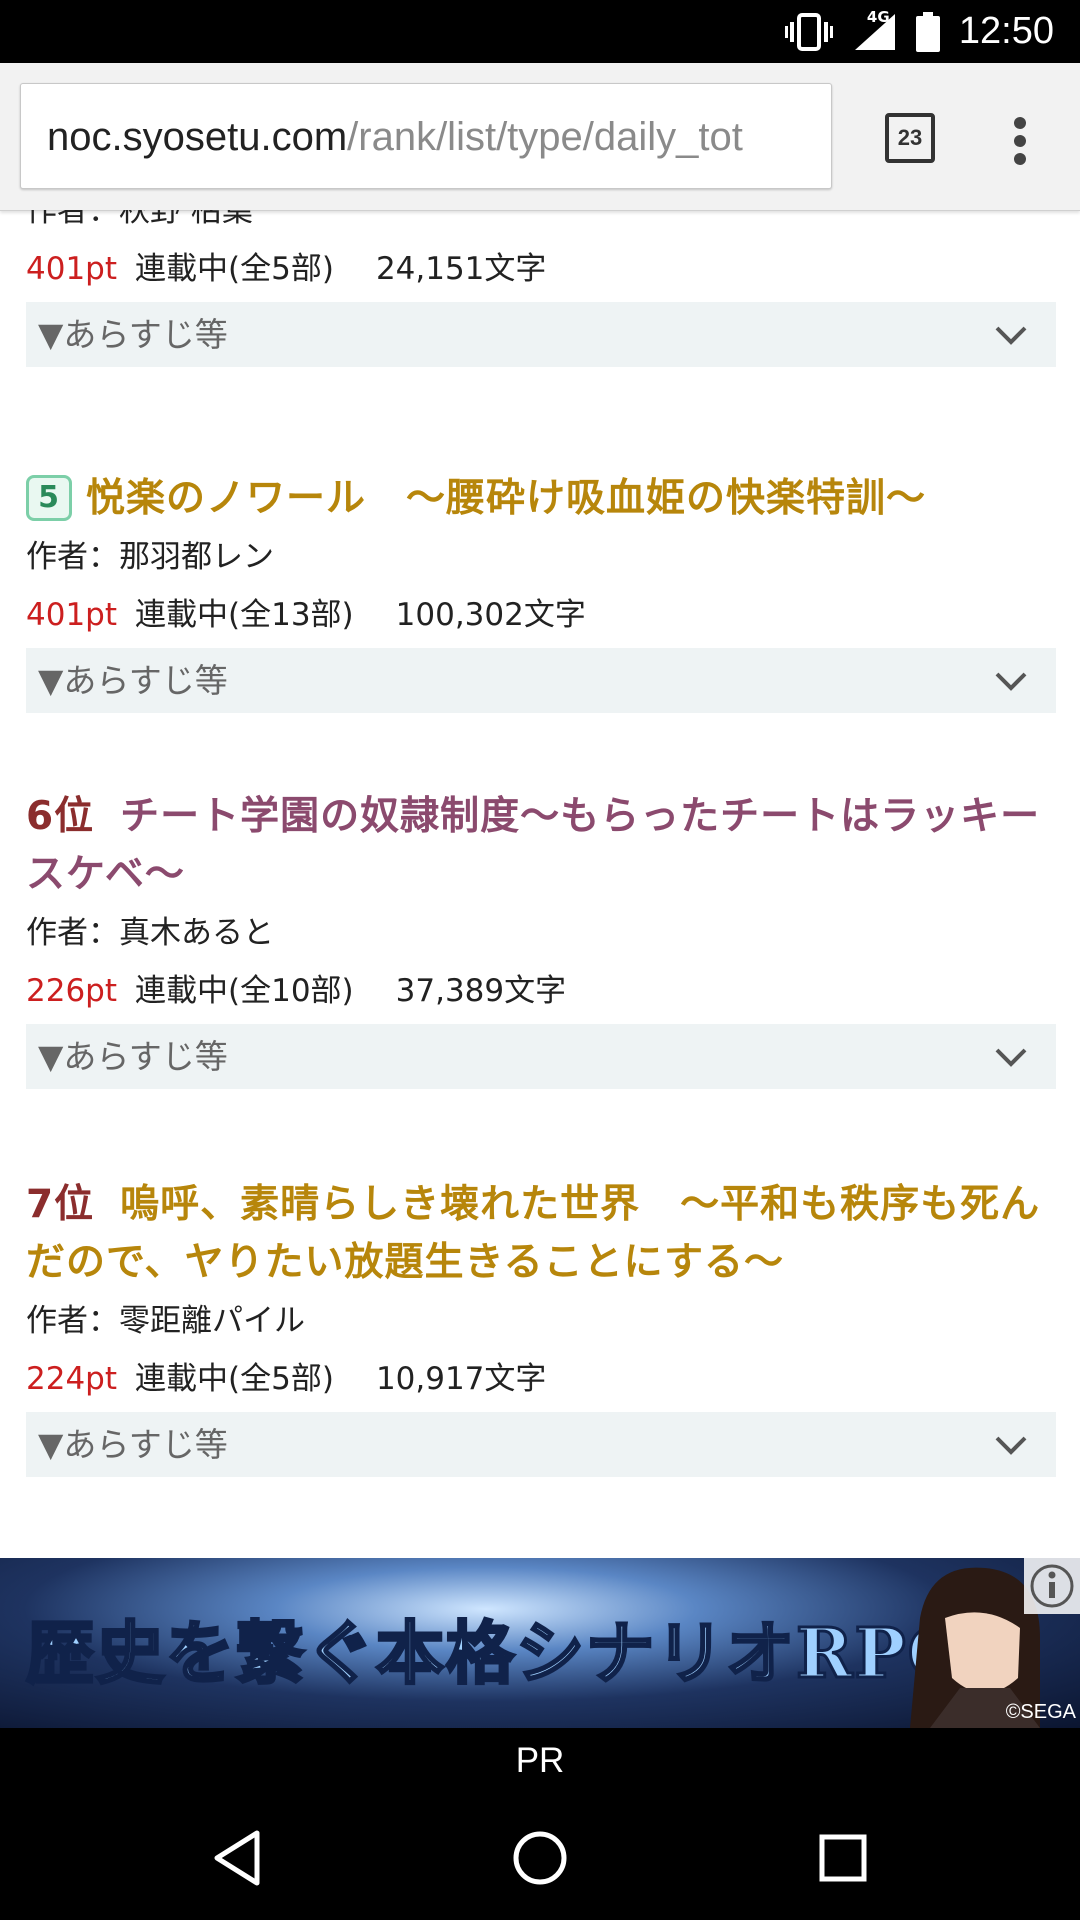  Describe the element at coordinates (72, 1379) in the screenshot. I see `points: 224pt` at that location.